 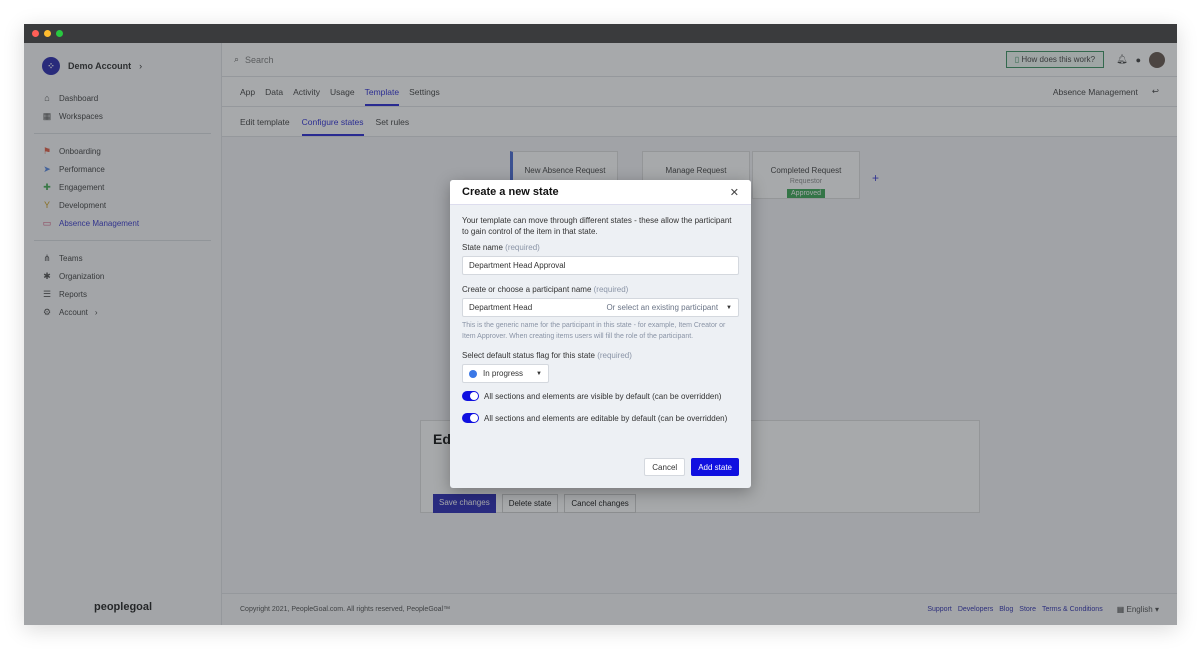 What do you see at coordinates (665, 467) in the screenshot?
I see `cancel-button: Cancel` at bounding box center [665, 467].